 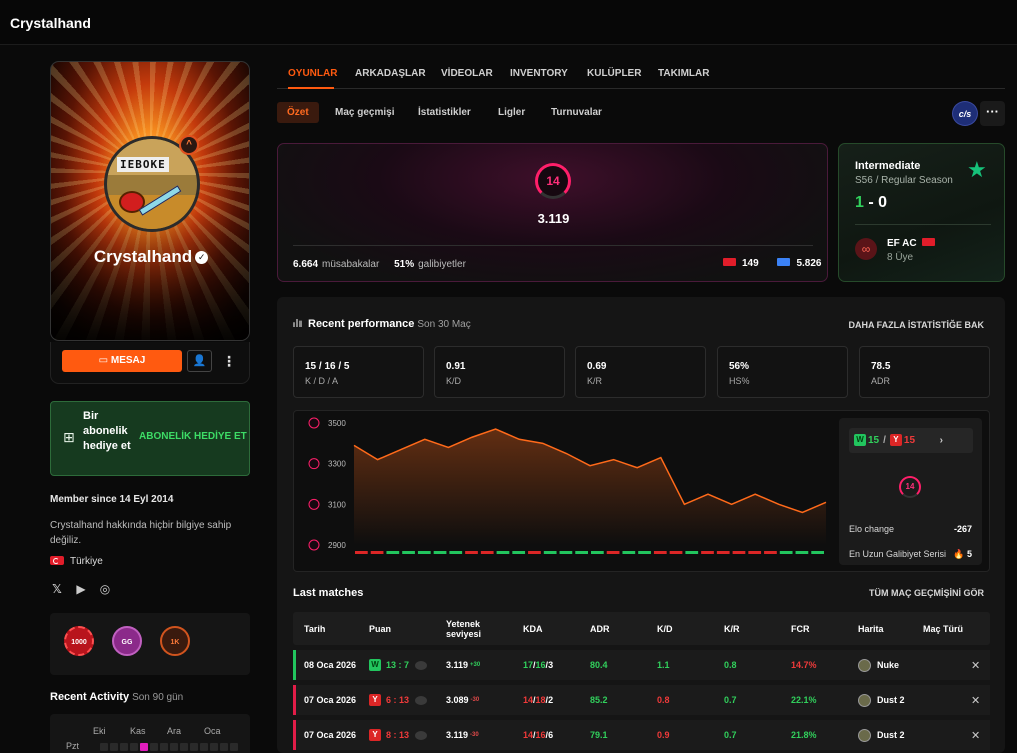 I want to click on stat-kd: 0.91 K/D, so click(x=499, y=372).